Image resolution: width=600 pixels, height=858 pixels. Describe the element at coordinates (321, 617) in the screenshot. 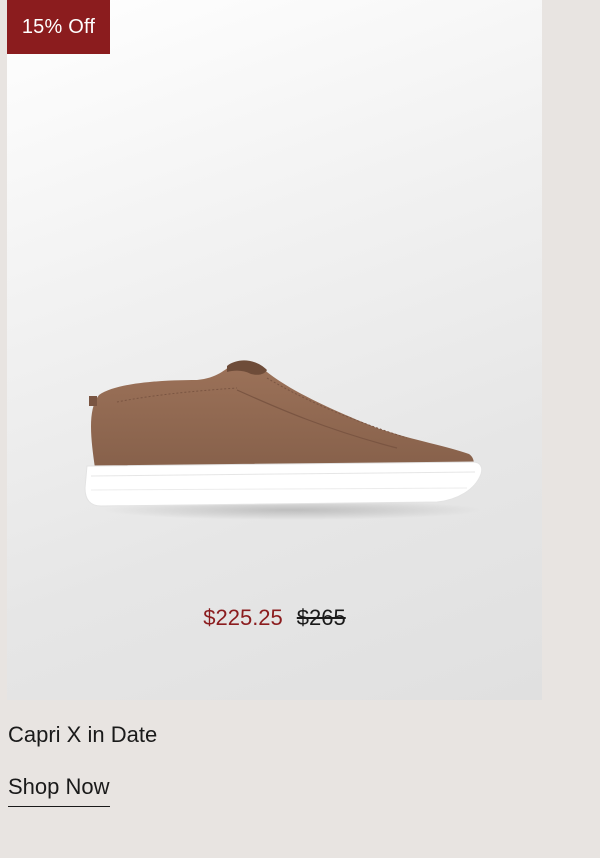

I see `original-price: $265` at that location.